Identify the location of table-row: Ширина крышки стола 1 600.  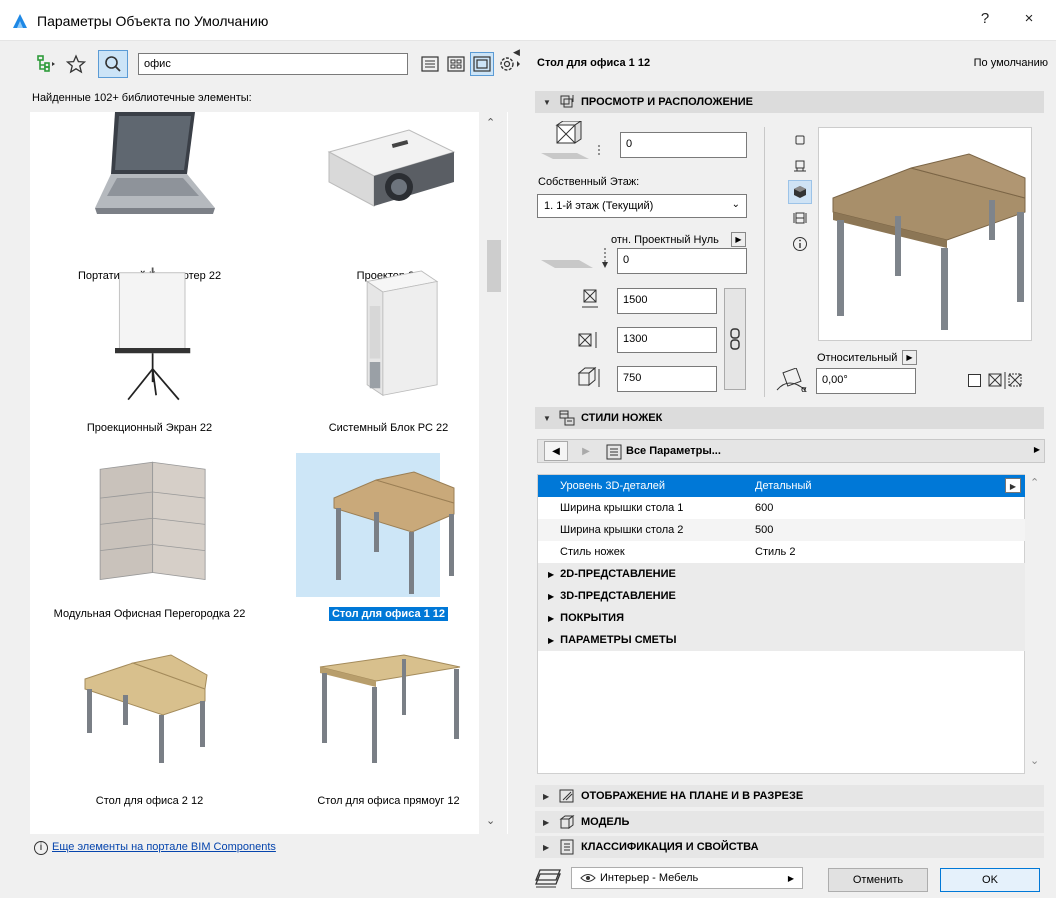
(781, 508).